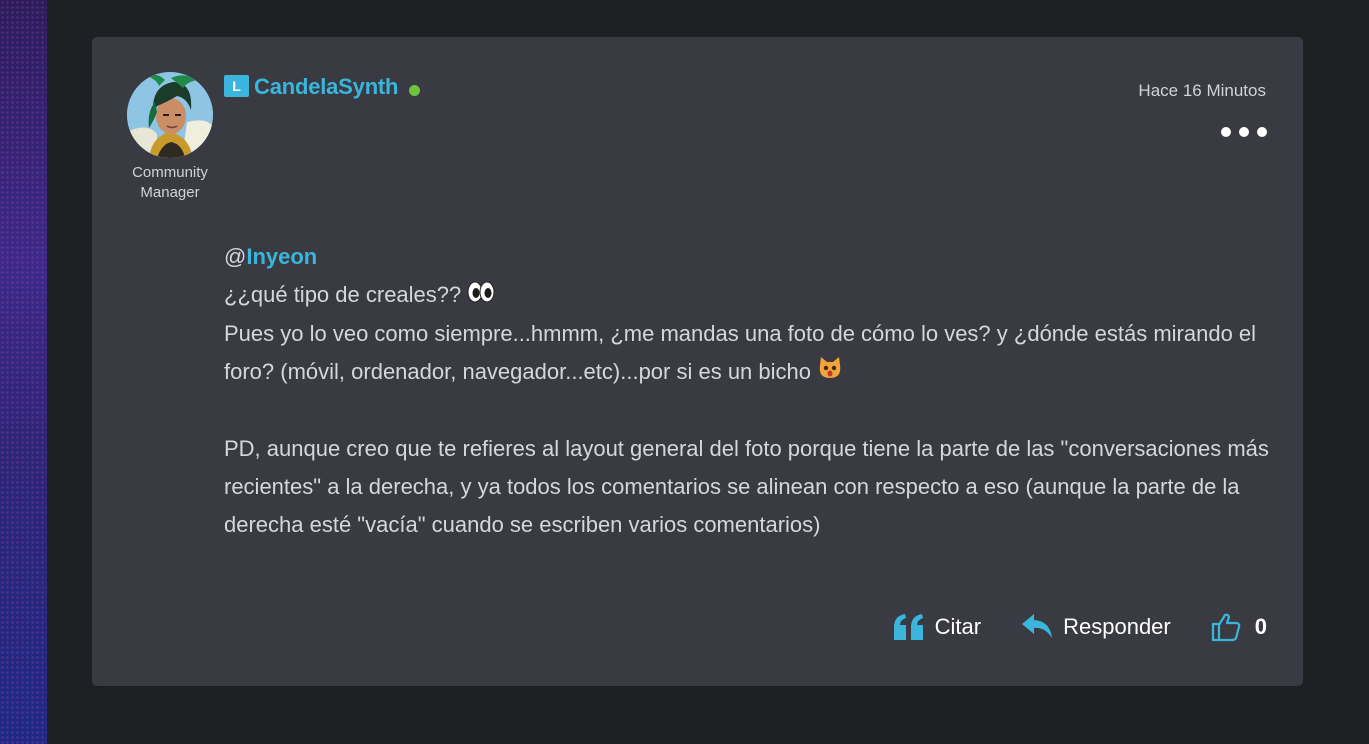 The height and width of the screenshot is (744, 1369). Describe the element at coordinates (830, 373) in the screenshot. I see `cat-emoji-icon` at that location.